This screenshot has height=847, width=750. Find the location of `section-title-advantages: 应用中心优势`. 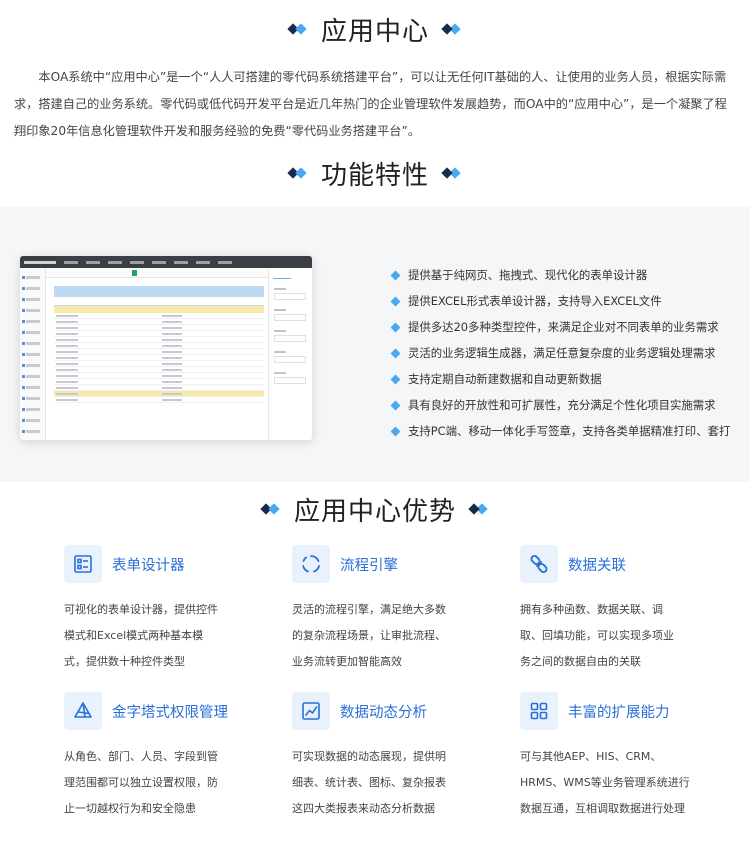

section-title-advantages: 应用中心优势 is located at coordinates (375, 509).